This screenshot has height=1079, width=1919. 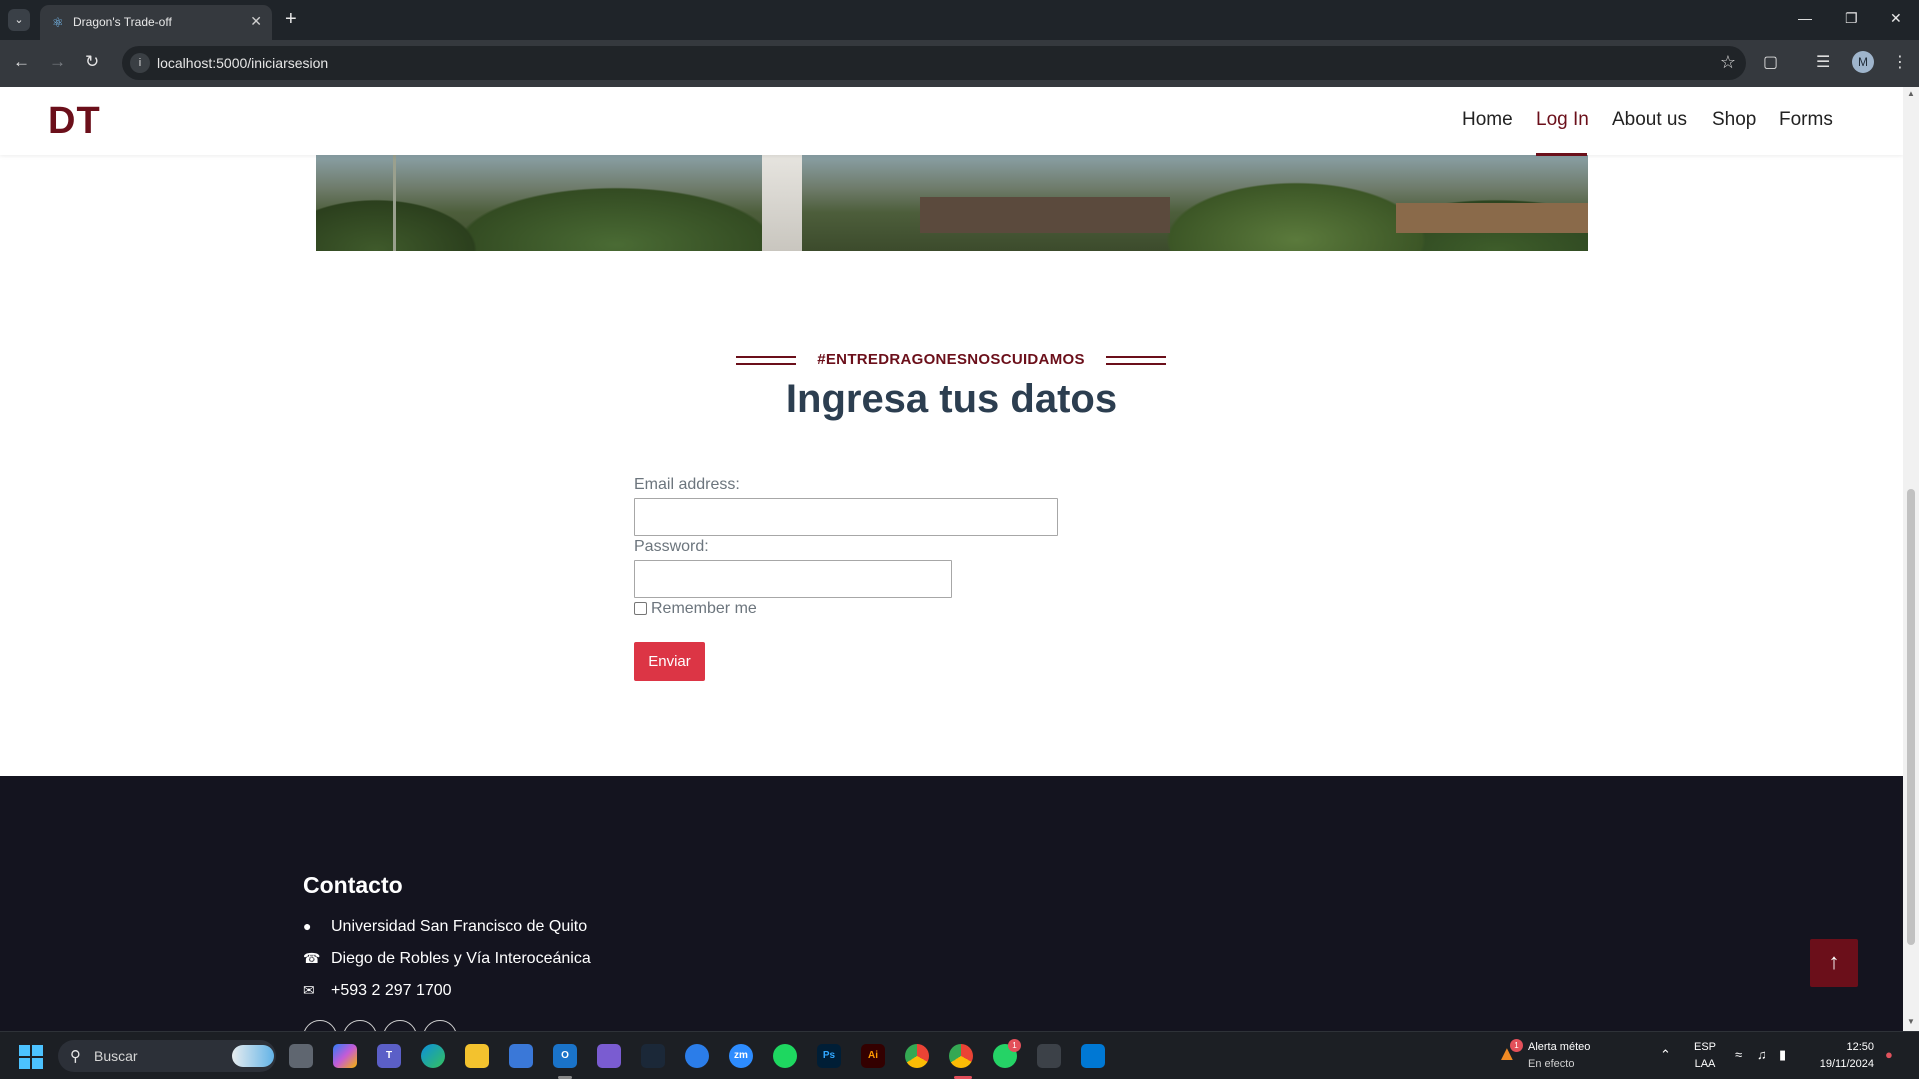 I want to click on media-control-icon: ☰, so click(x=1823, y=62).